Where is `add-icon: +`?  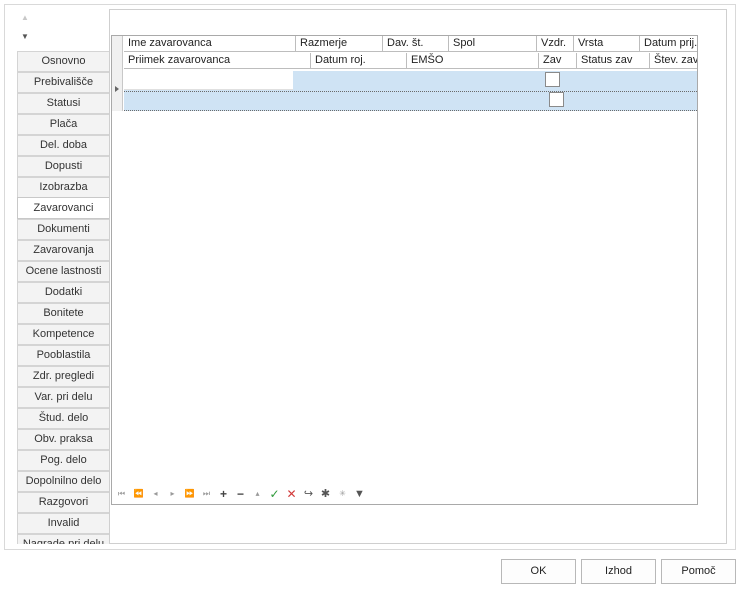
add-icon: + is located at coordinates (223, 494).